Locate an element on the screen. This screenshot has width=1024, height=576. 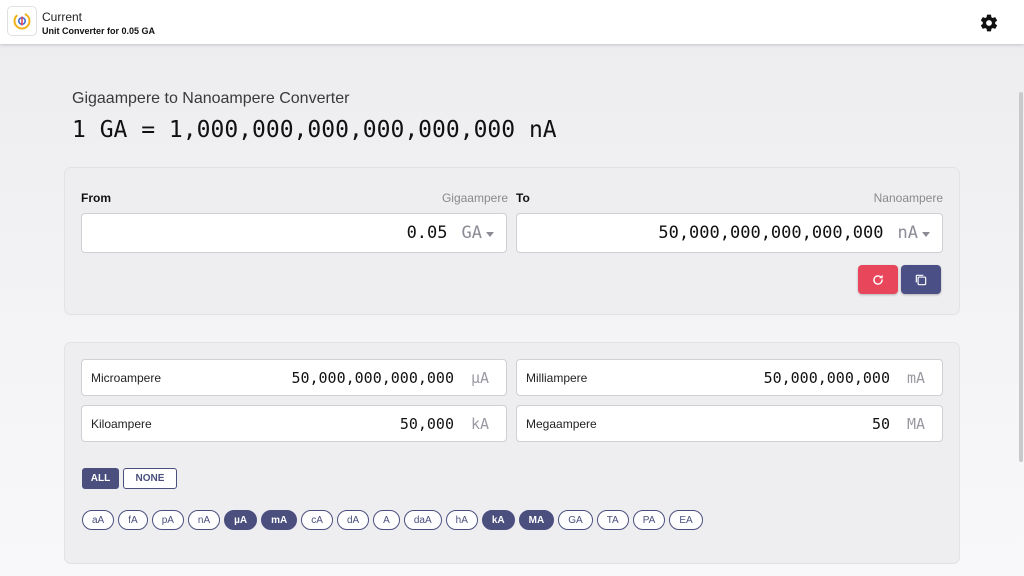
app-header: Current Unit Converter for 0.05 GA is located at coordinates (512, 22).